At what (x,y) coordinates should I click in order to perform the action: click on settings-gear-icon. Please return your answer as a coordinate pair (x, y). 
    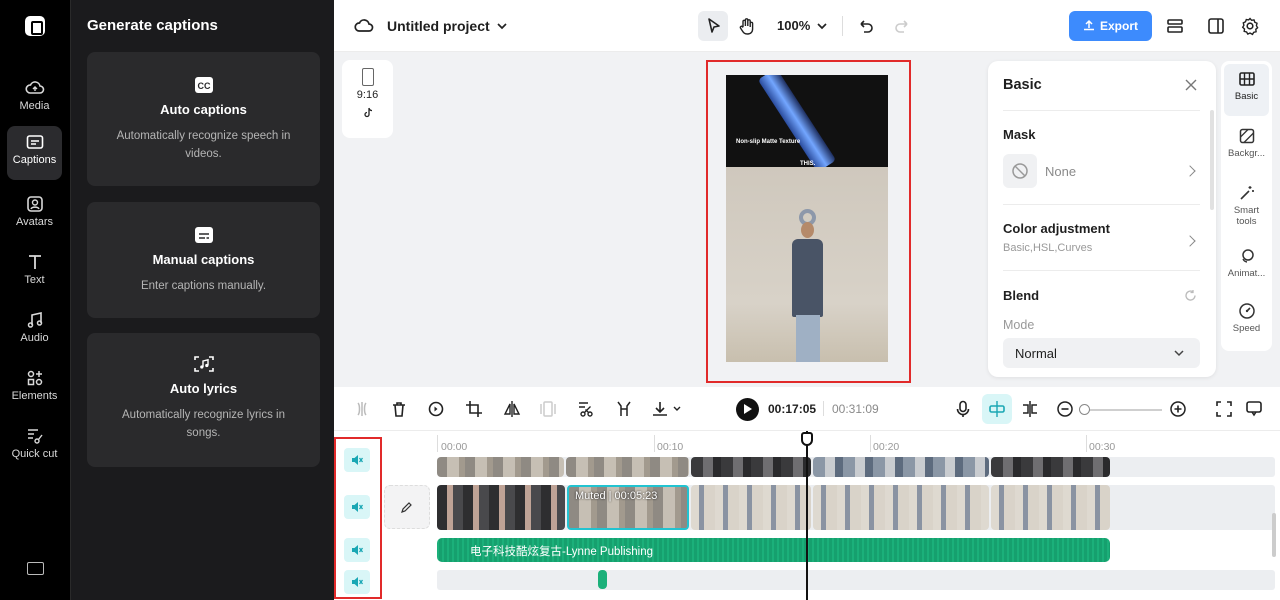
    Looking at the image, I should click on (1250, 26).